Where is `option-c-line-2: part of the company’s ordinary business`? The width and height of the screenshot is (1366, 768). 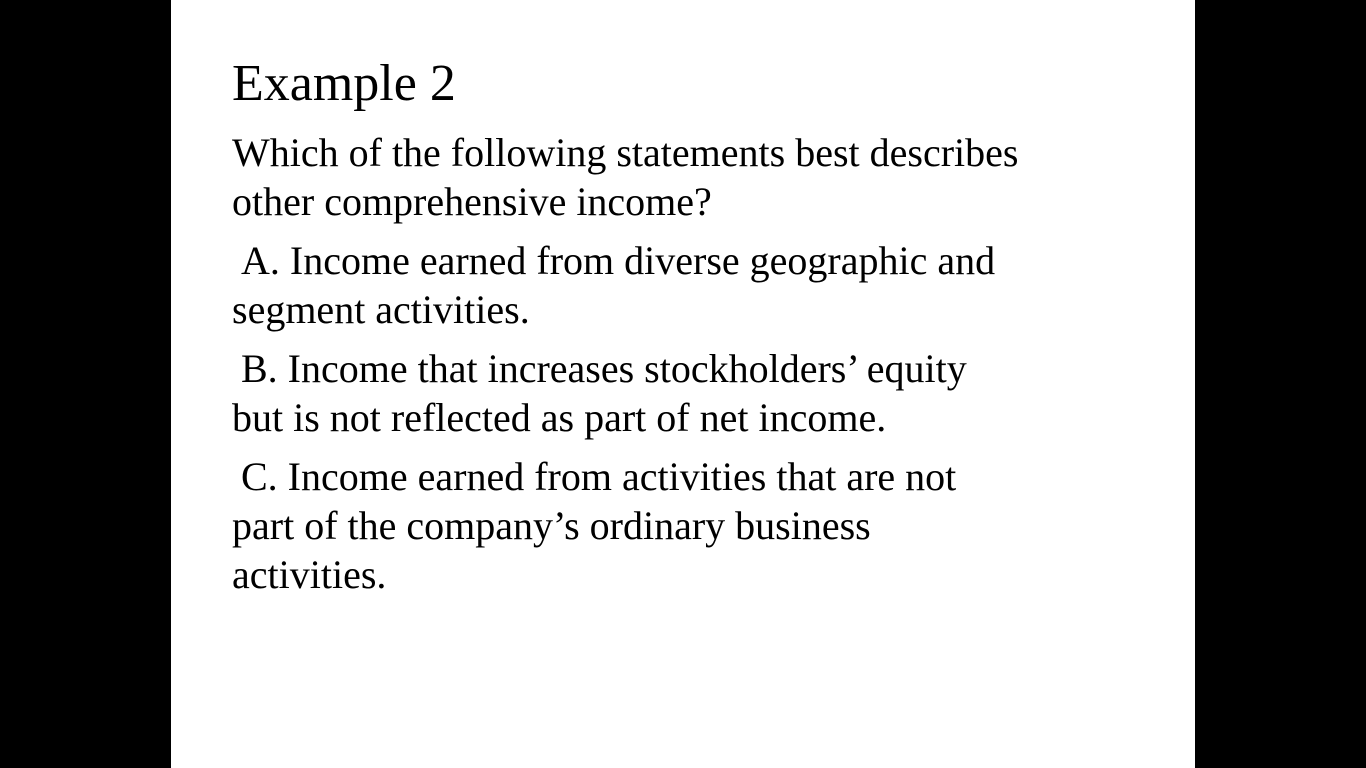
option-c-line-2: part of the company’s ordinary business is located at coordinates (551, 525).